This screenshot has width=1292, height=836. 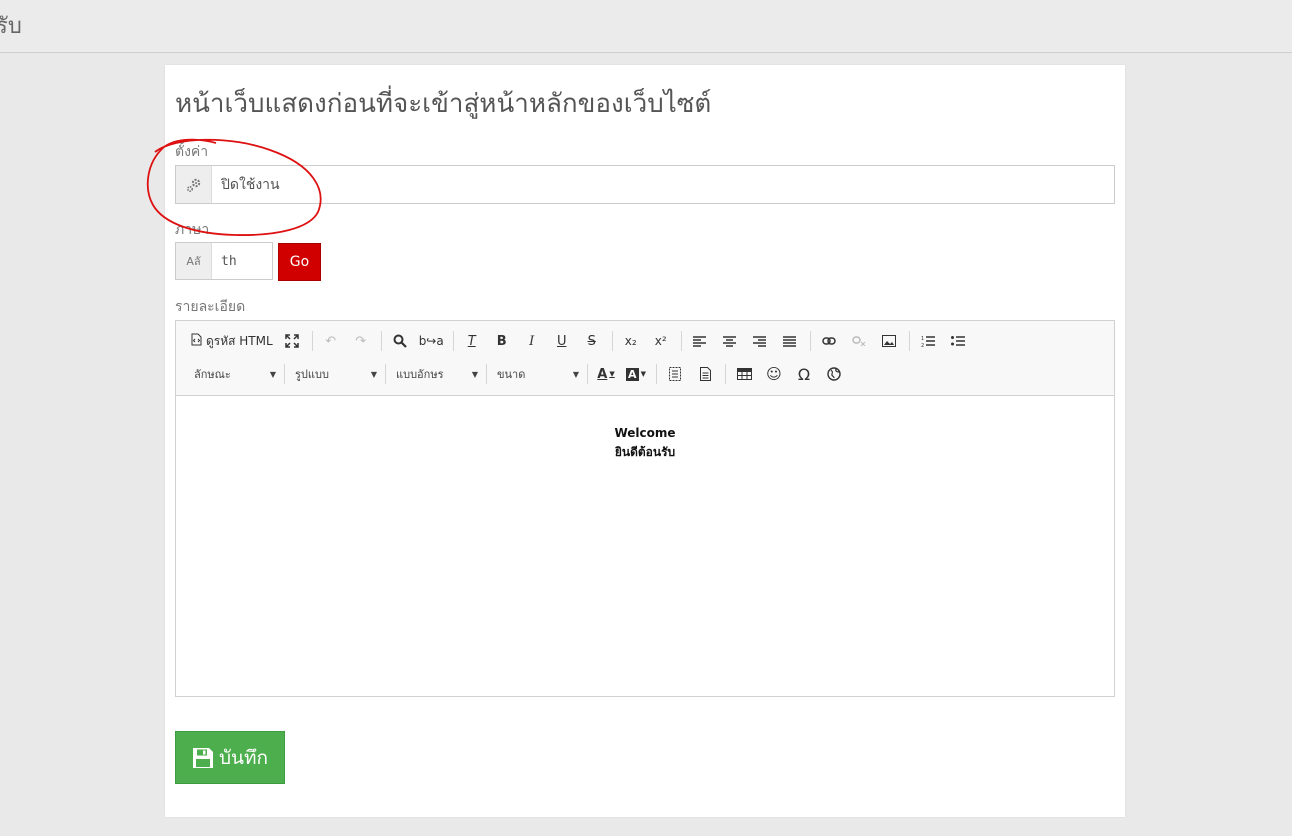 I want to click on source-button: ดูรหัส HTML, so click(x=232, y=341).